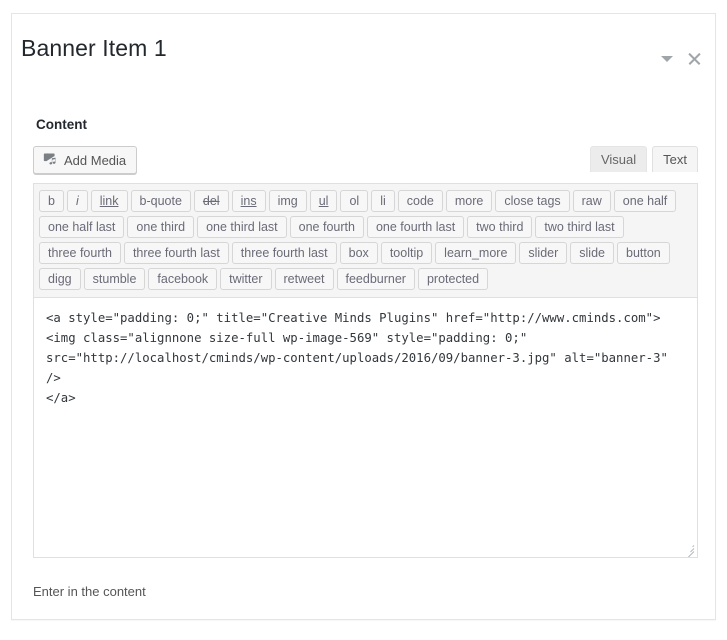 The width and height of the screenshot is (727, 640). Describe the element at coordinates (365, 161) in the screenshot. I see `media-buttons-bar: Add Media Visual Text` at that location.